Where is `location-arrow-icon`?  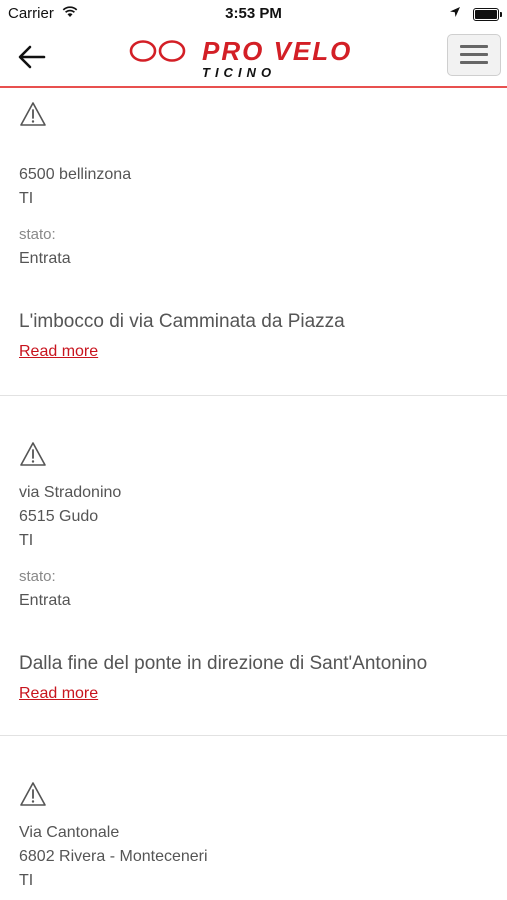 location-arrow-icon is located at coordinates (455, 12).